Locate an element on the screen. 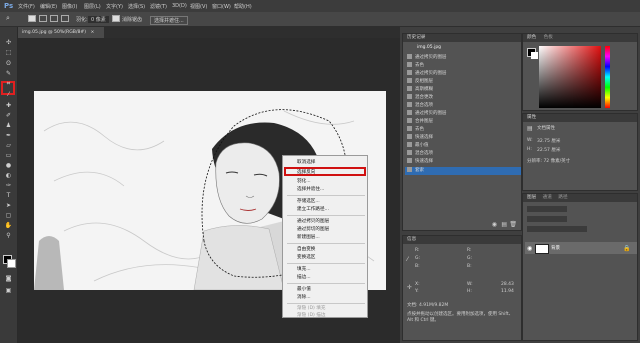  menu-item-deselect: 取消选择 is located at coordinates (306, 162).